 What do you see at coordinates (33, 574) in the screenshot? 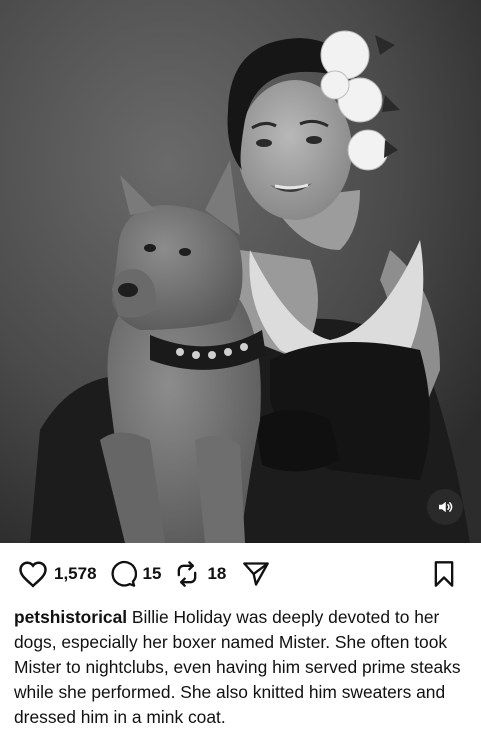
I see `heart-icon` at bounding box center [33, 574].